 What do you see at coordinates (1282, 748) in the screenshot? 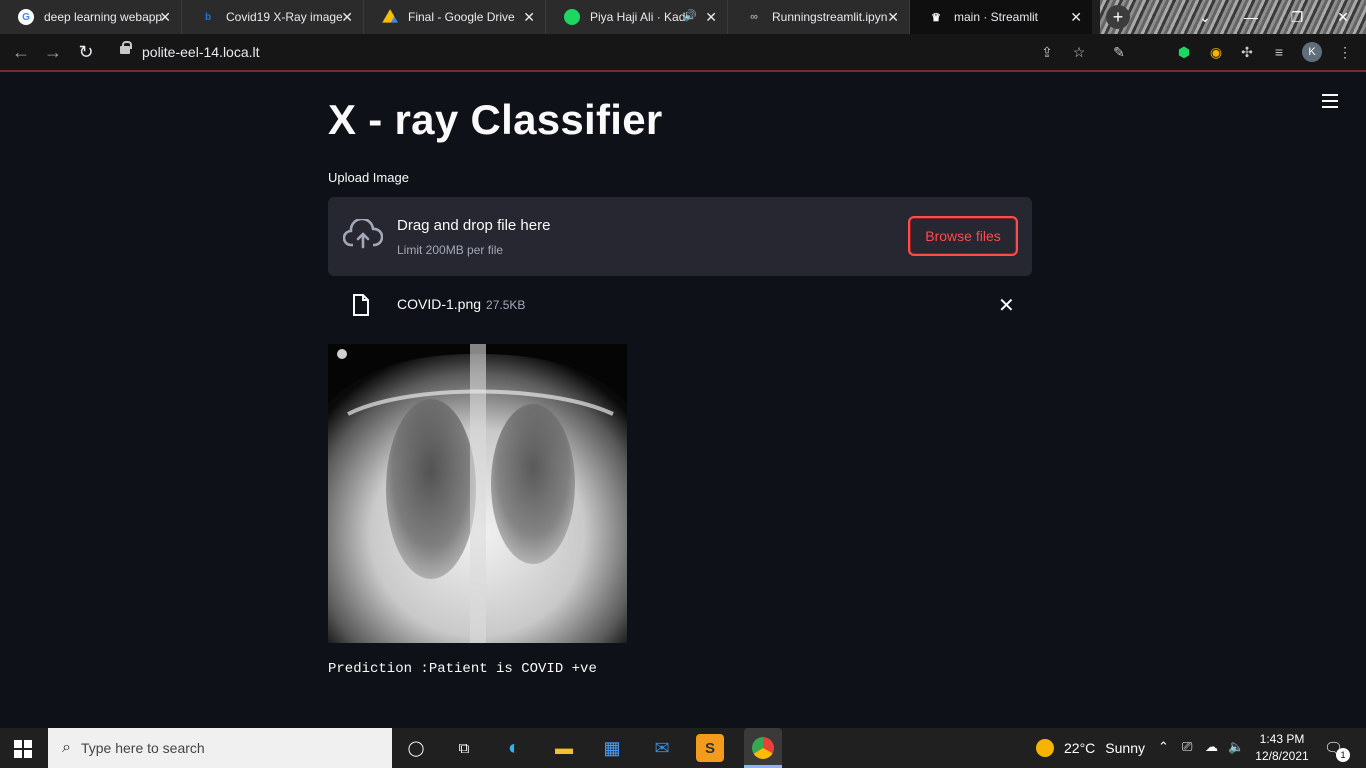
I see `system-clock: 1:43 PM 12/8/2021` at bounding box center [1282, 748].